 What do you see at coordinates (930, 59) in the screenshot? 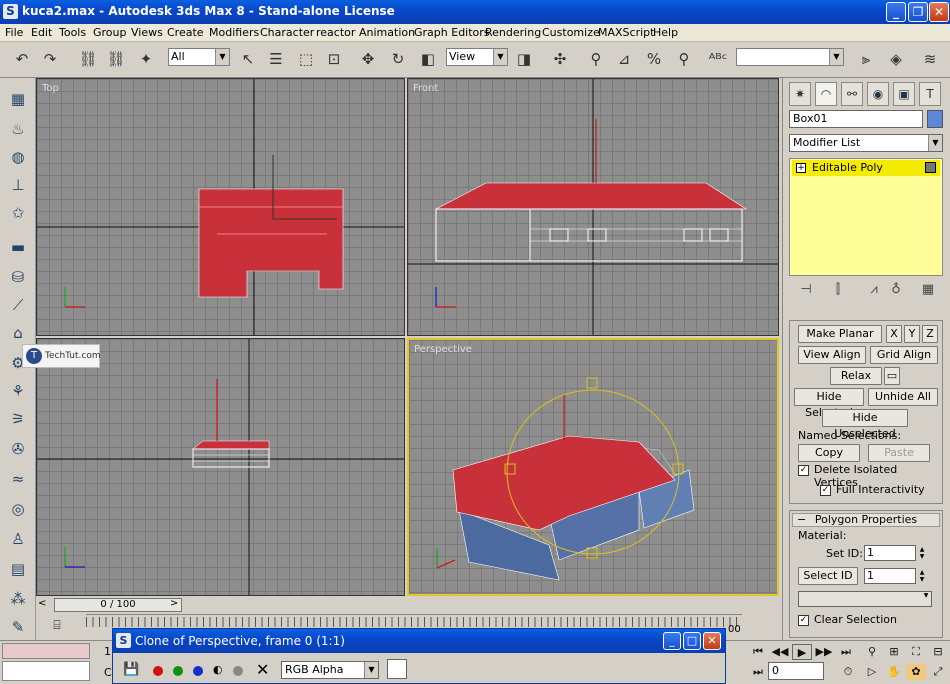
I see `layer-manager-icon: ≋` at bounding box center [930, 59].